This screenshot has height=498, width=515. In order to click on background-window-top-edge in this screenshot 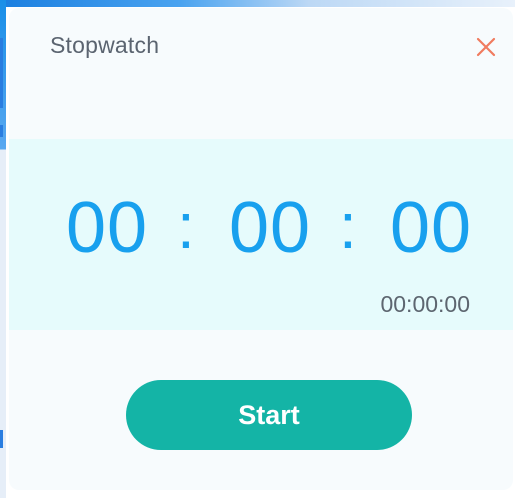, I will do `click(257, 3)`.